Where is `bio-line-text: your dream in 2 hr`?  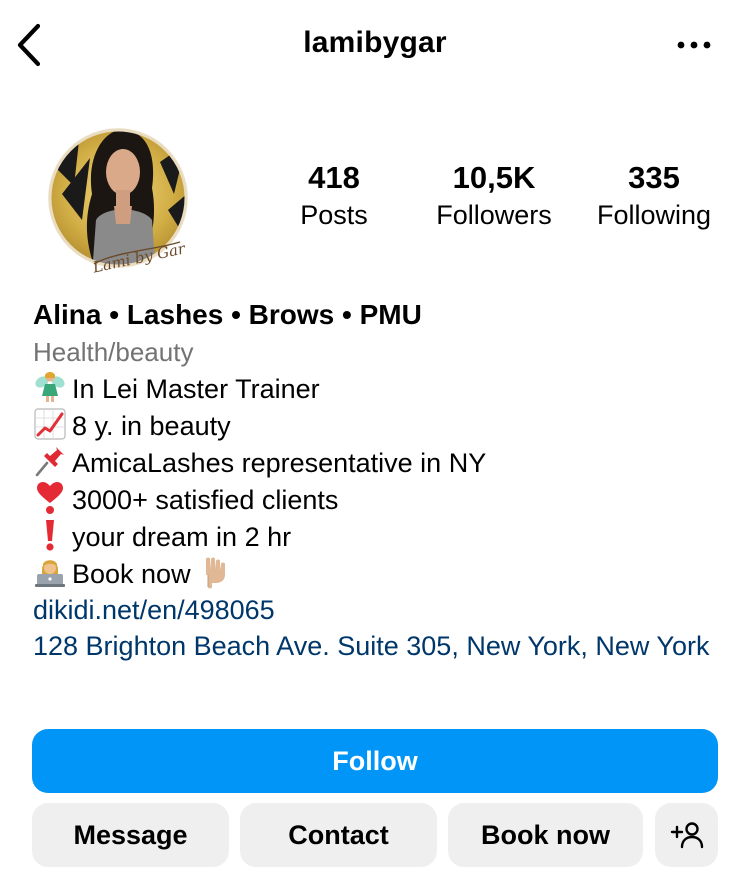
bio-line-text: your dream in 2 hr is located at coordinates (182, 537).